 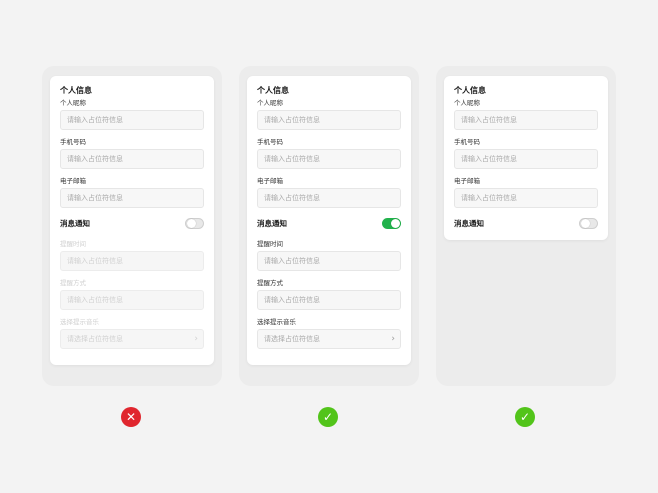 I want to click on cross-icon: ✕, so click(x=131, y=417).